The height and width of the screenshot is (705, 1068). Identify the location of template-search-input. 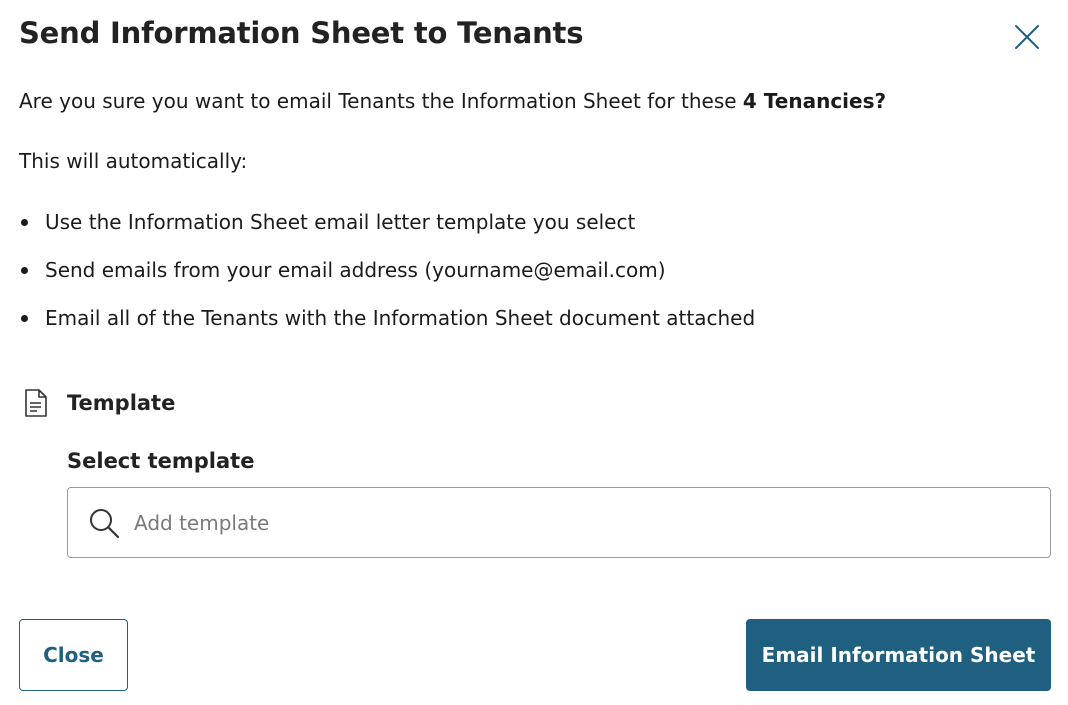
(574, 522).